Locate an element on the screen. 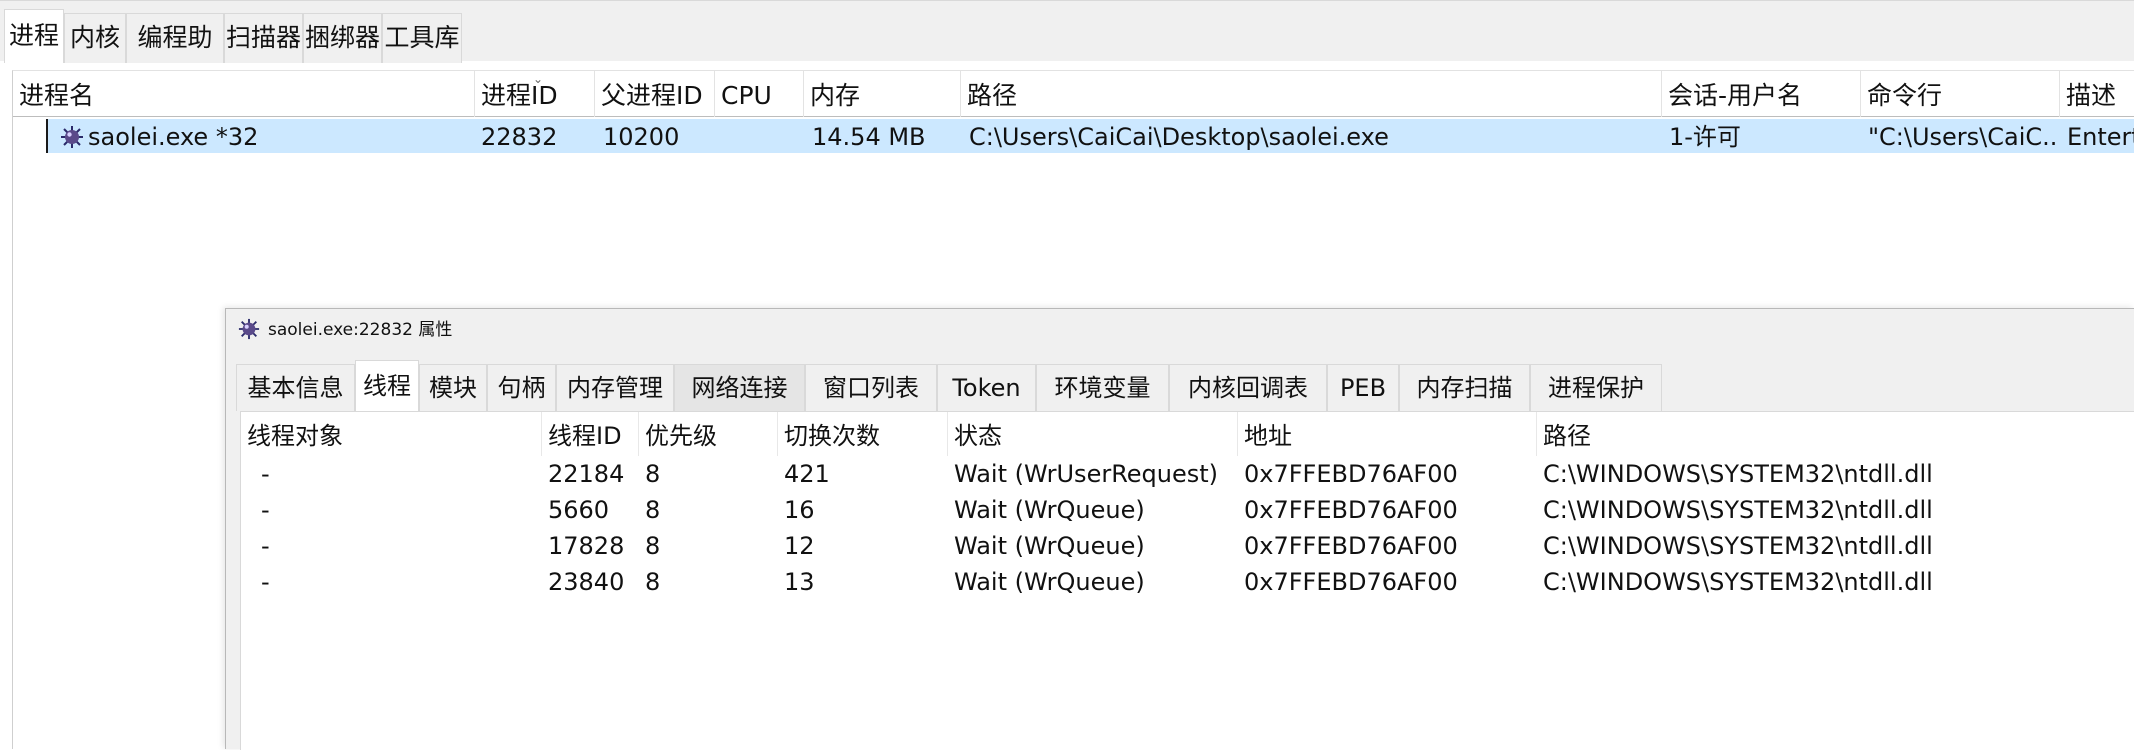 This screenshot has height=750, width=2134. tab-modules: 模块 is located at coordinates (453, 387).